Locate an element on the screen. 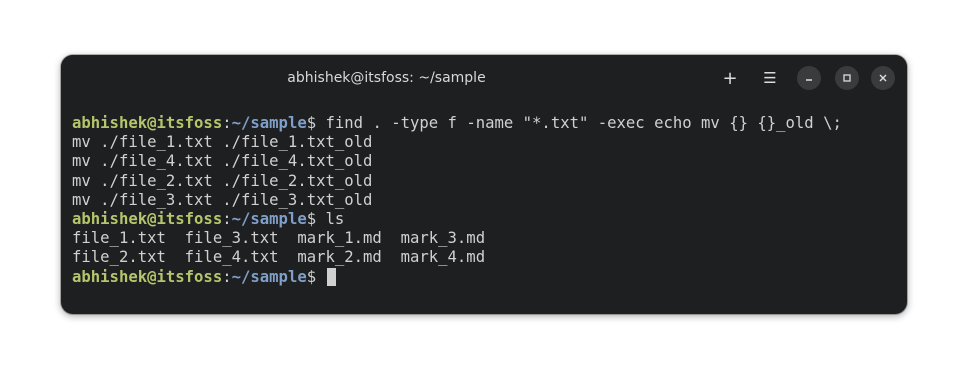 This screenshot has height=382, width=968. minimize-button is located at coordinates (809, 78).